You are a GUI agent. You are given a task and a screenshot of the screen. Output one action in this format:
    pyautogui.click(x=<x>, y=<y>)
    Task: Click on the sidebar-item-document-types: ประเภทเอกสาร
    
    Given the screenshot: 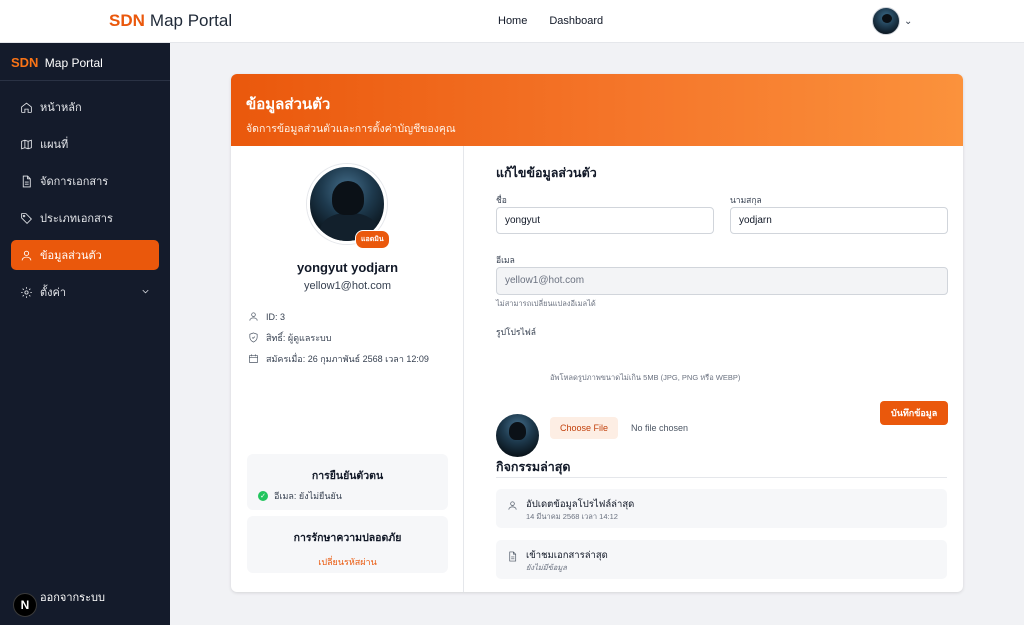 What is the action you would take?
    pyautogui.click(x=85, y=218)
    